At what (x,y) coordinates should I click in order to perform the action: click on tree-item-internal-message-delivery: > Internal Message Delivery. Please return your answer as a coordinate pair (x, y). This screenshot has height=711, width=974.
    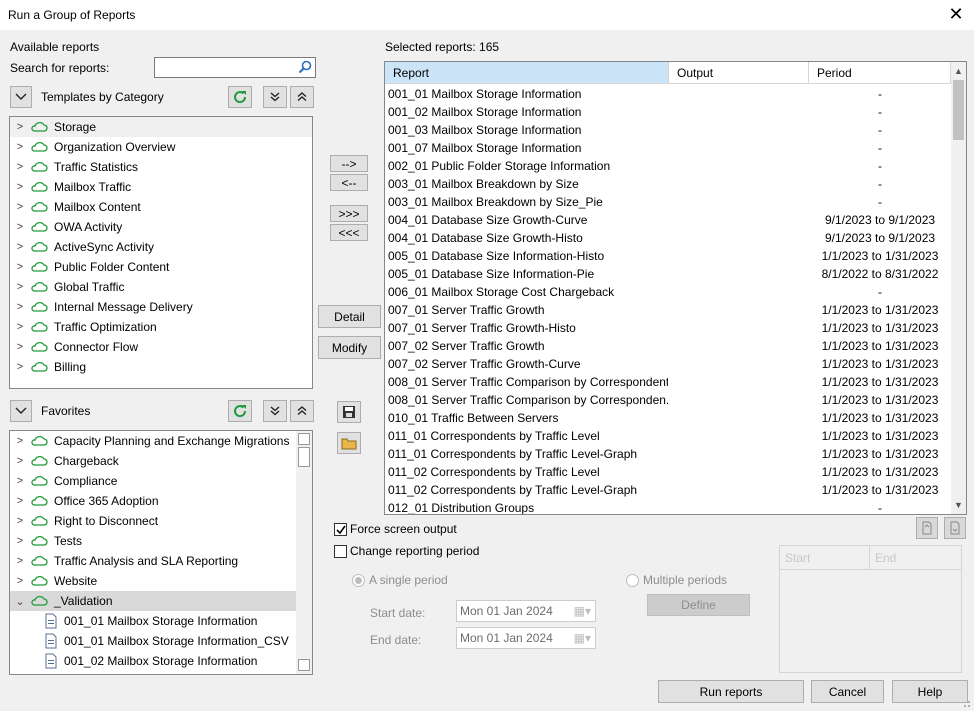
    Looking at the image, I should click on (101, 307).